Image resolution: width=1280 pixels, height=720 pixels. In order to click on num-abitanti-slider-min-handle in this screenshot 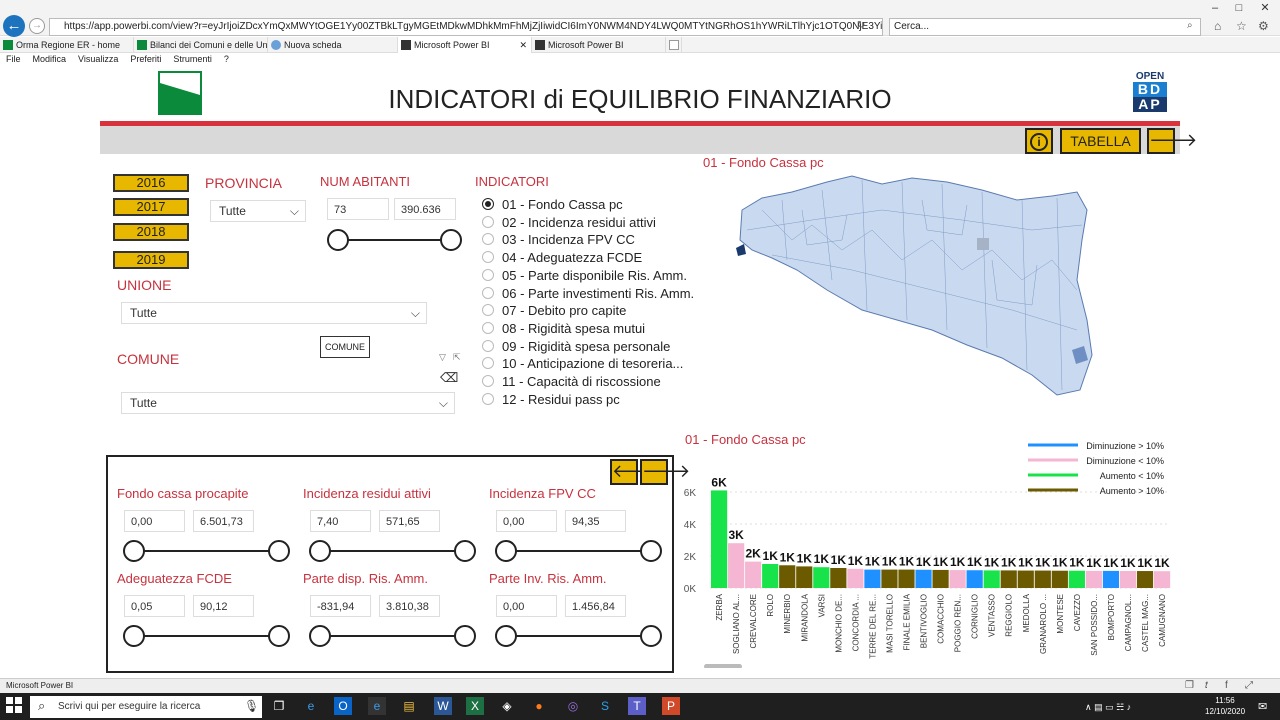, I will do `click(338, 240)`.